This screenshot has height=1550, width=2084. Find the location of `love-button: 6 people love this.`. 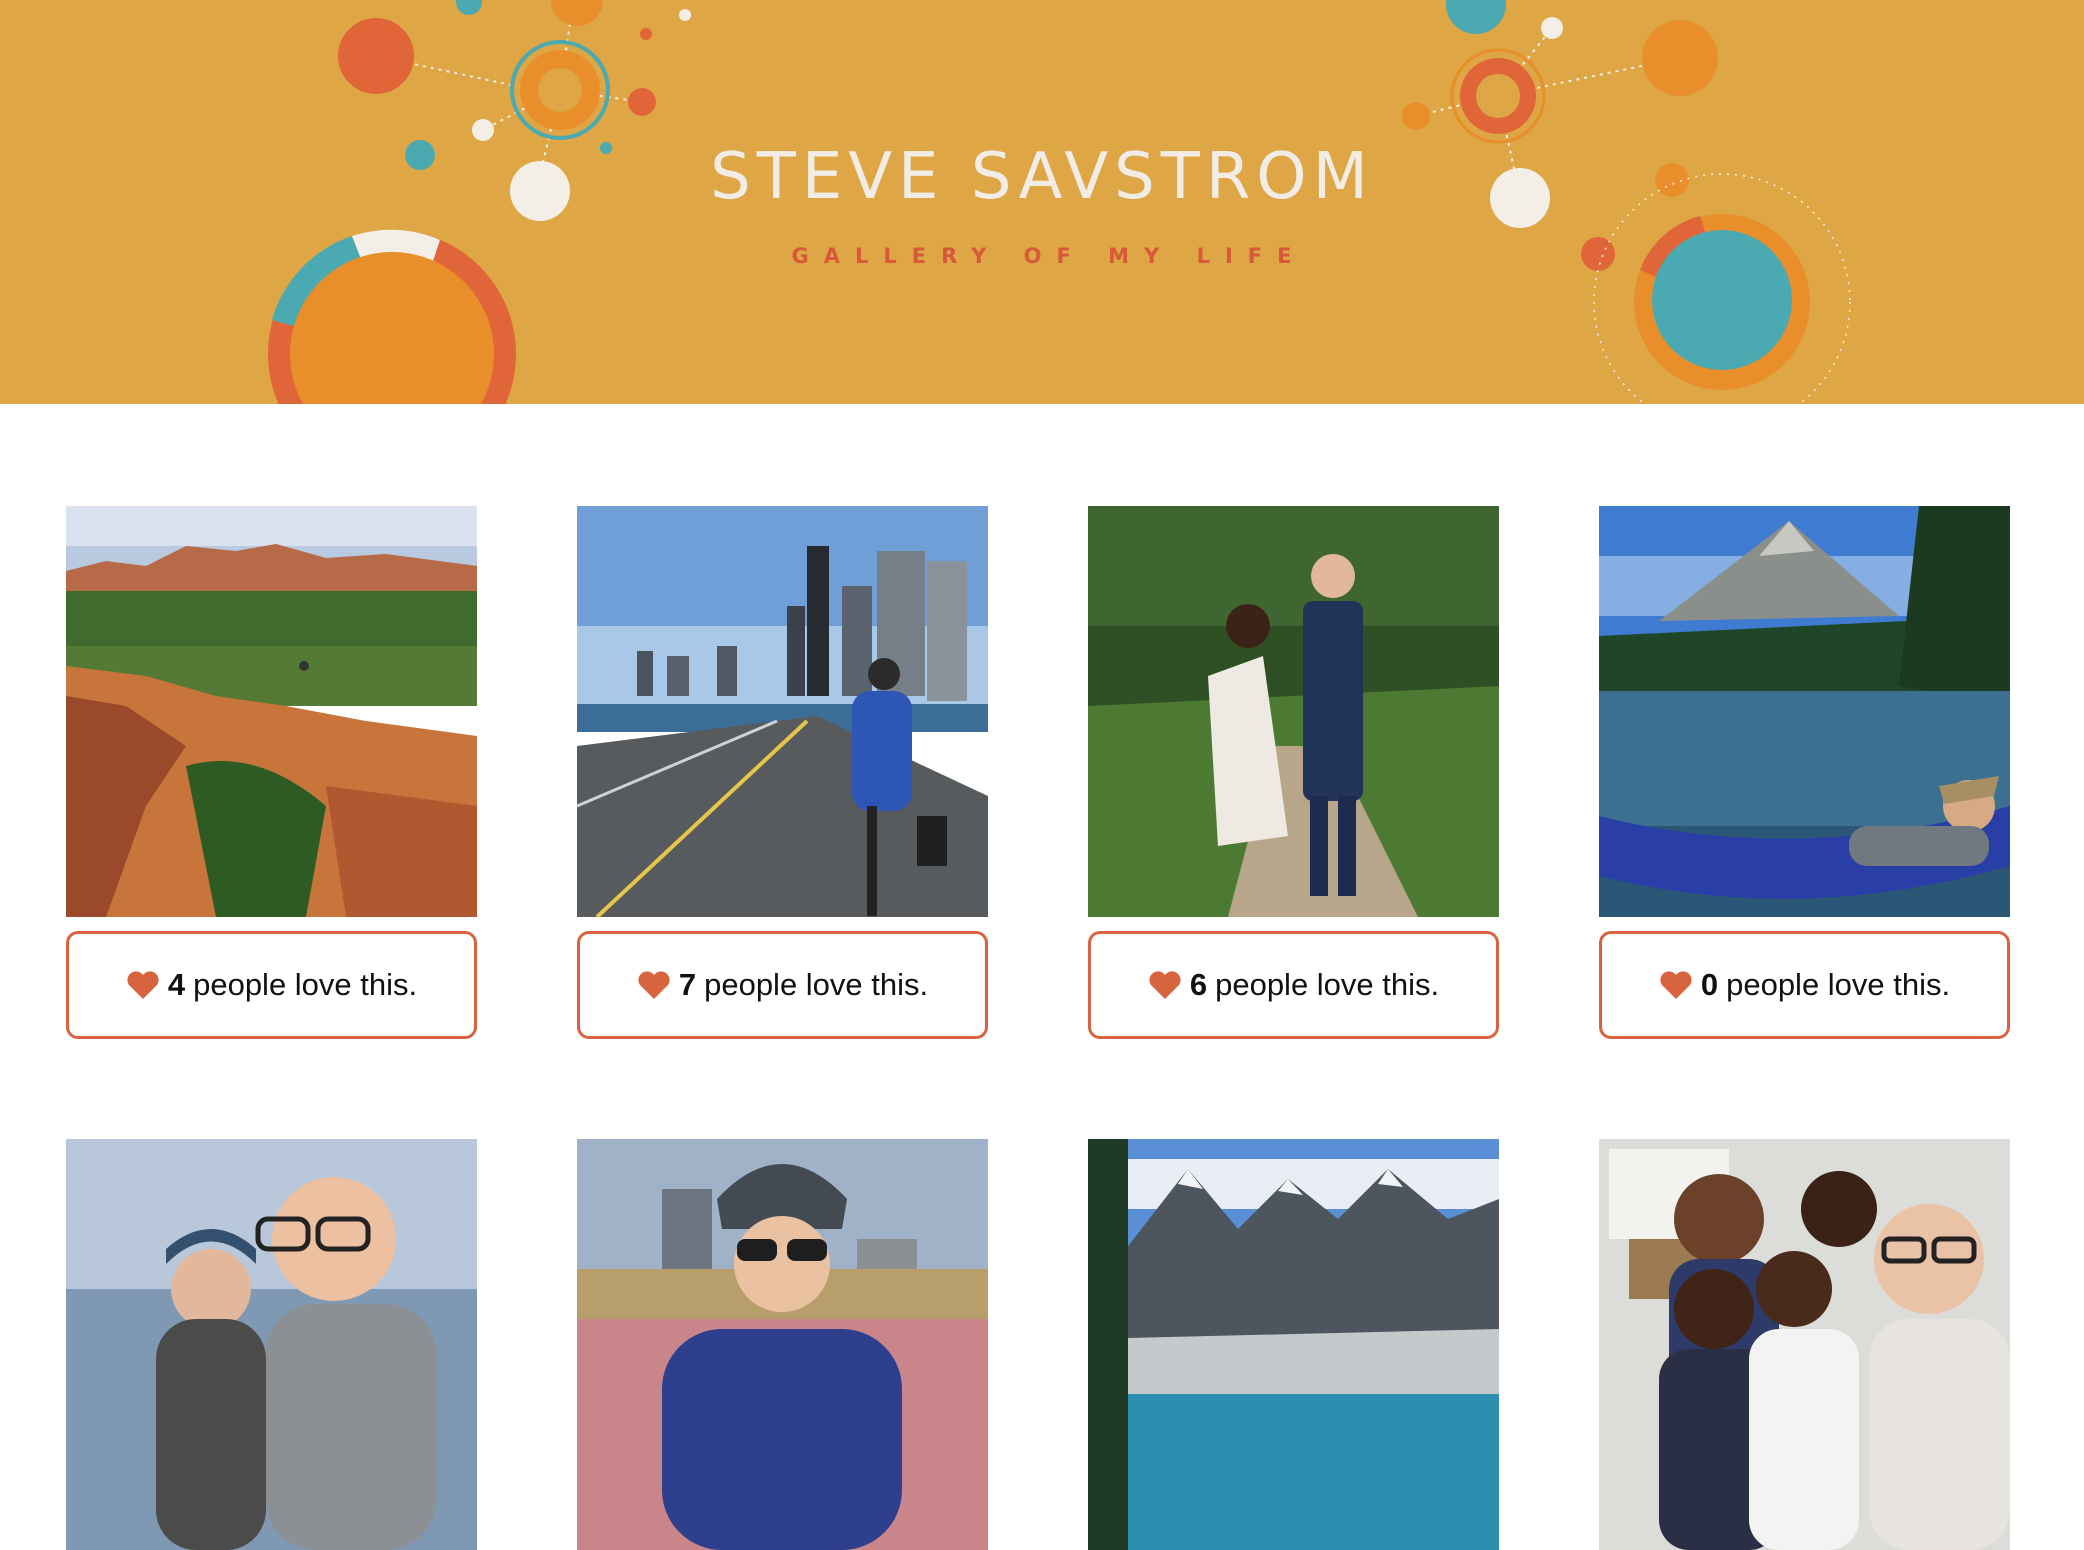

love-button: 6 people love this. is located at coordinates (1293, 985).